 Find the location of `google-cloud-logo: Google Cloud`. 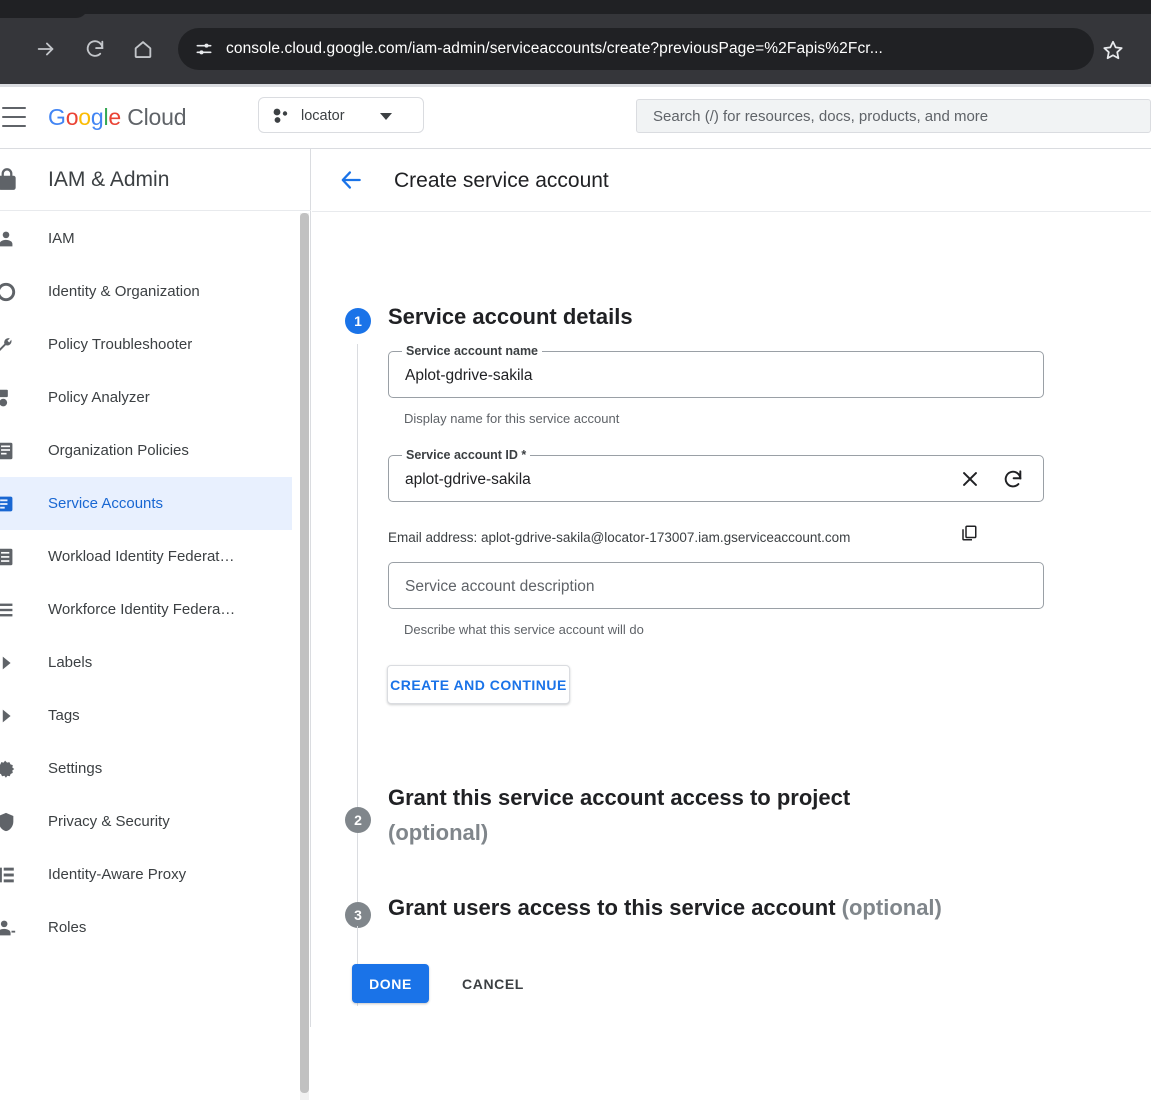

google-cloud-logo: Google Cloud is located at coordinates (117, 117).